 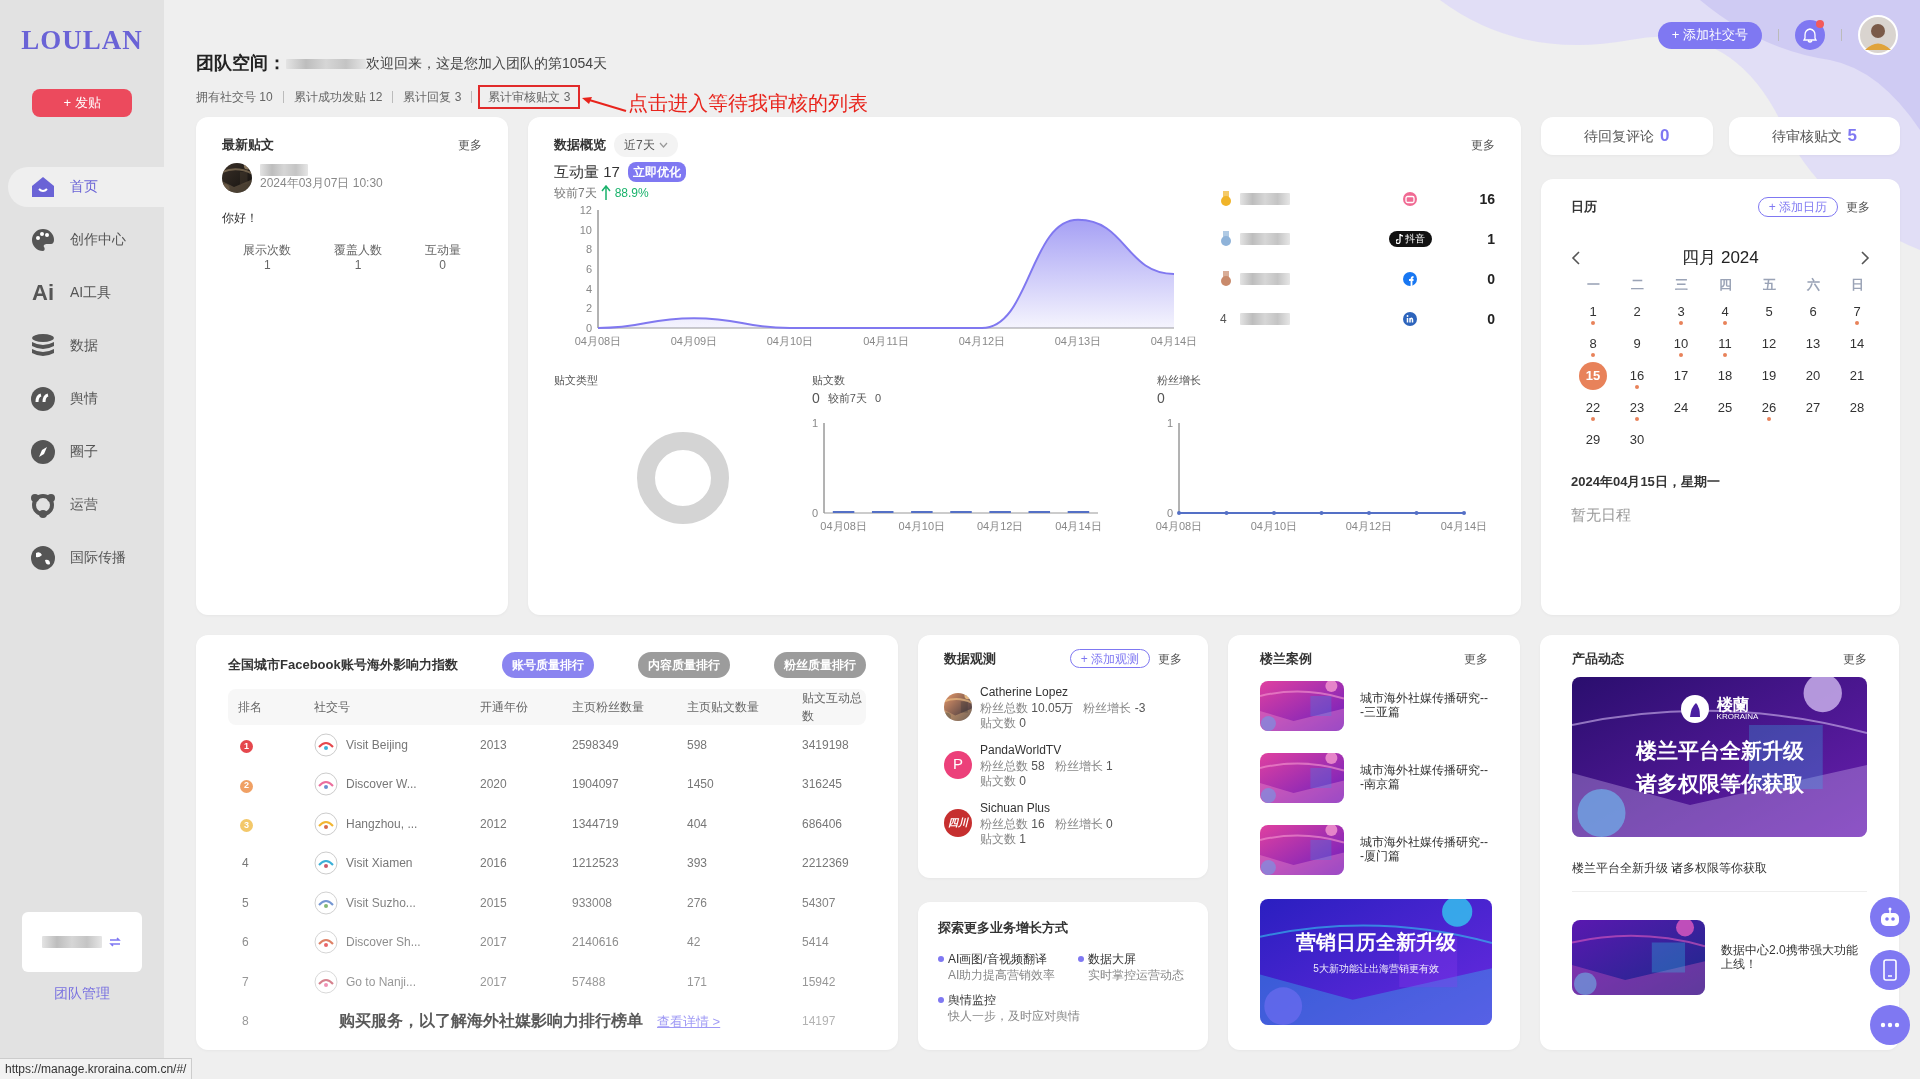 I want to click on rank-number: 7, so click(x=245, y=981).